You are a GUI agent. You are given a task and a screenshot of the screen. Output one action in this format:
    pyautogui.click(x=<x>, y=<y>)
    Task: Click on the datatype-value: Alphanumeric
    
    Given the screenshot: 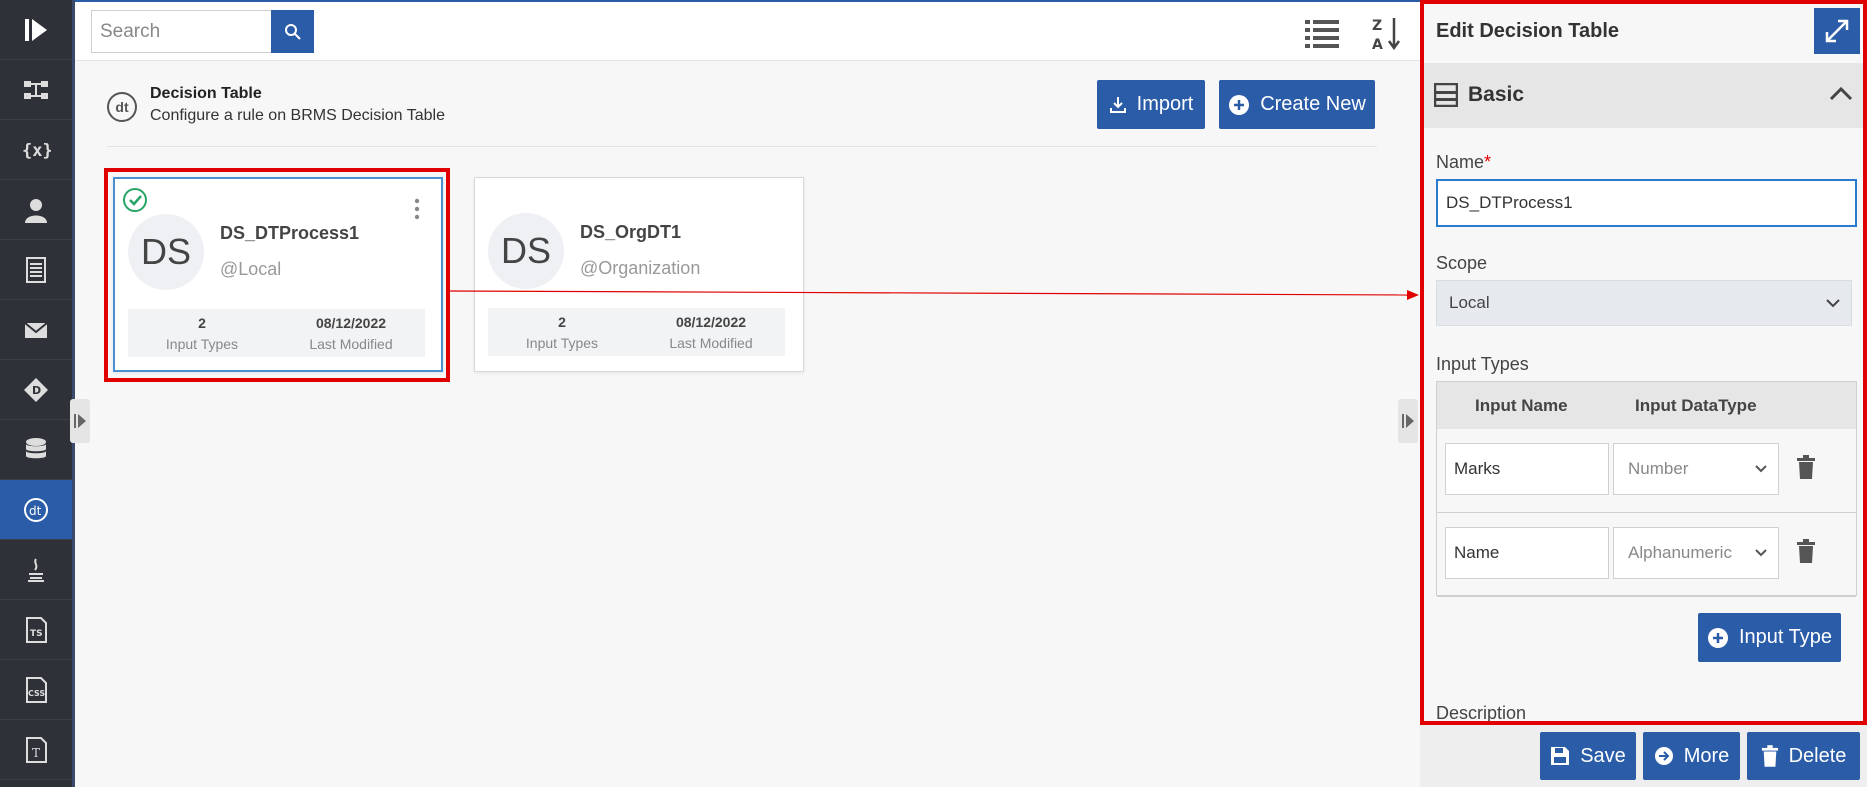 What is the action you would take?
    pyautogui.click(x=1680, y=552)
    